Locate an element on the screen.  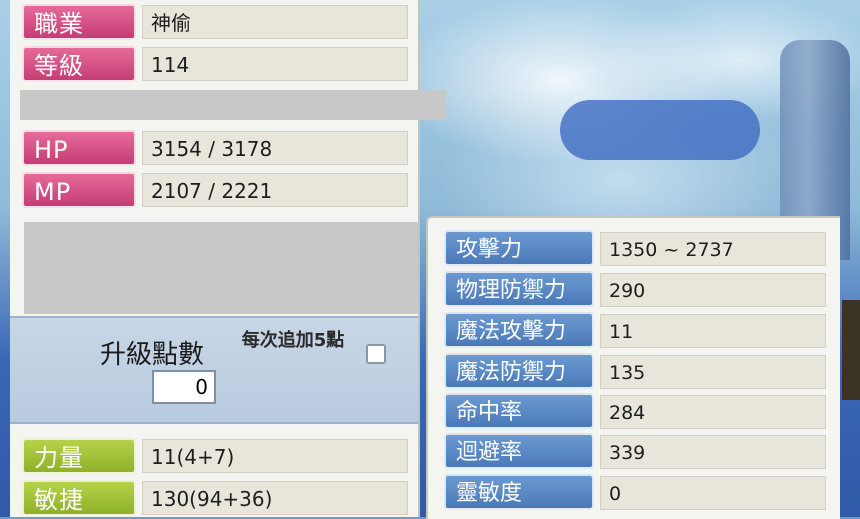
stat-label-physical-defense: 物理防禦力 is located at coordinates (519, 289).